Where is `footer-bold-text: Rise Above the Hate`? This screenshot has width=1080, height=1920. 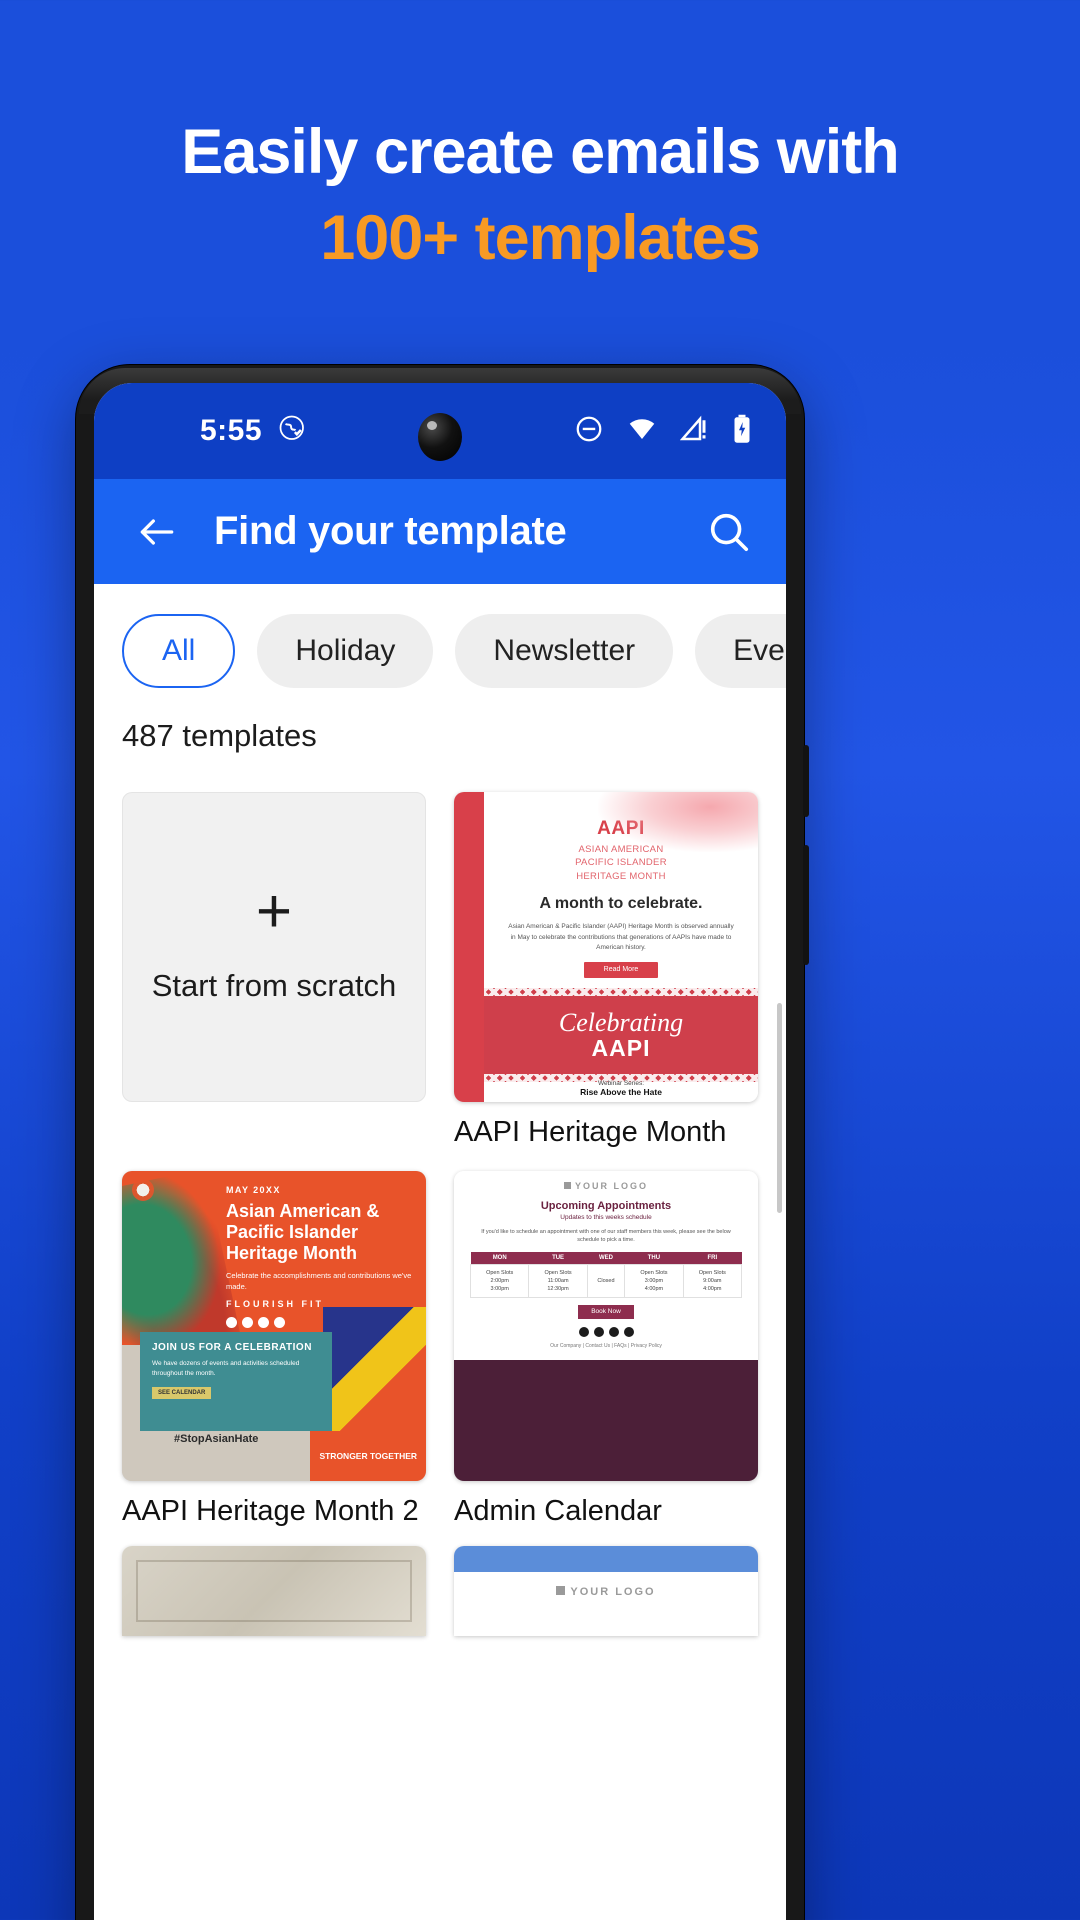 footer-bold-text: Rise Above the Hate is located at coordinates (621, 1092).